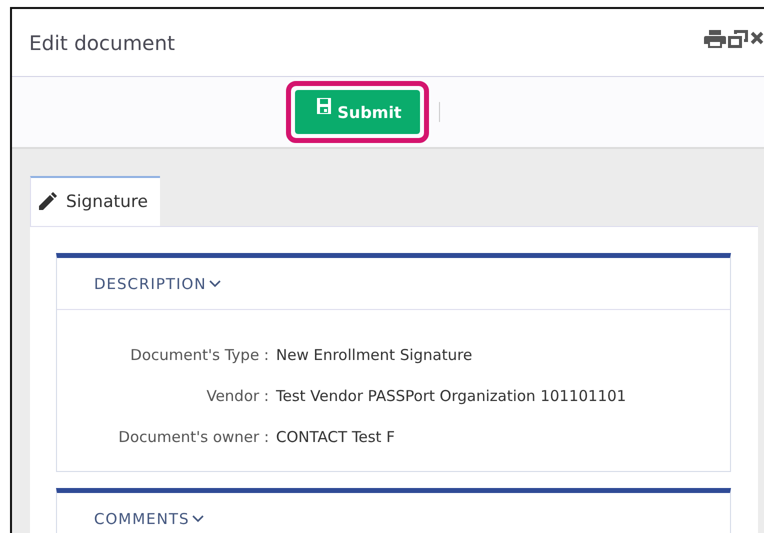 Image resolution: width=764 pixels, height=533 pixels. Describe the element at coordinates (374, 355) in the screenshot. I see `field-value: New Enrollment Signature` at that location.